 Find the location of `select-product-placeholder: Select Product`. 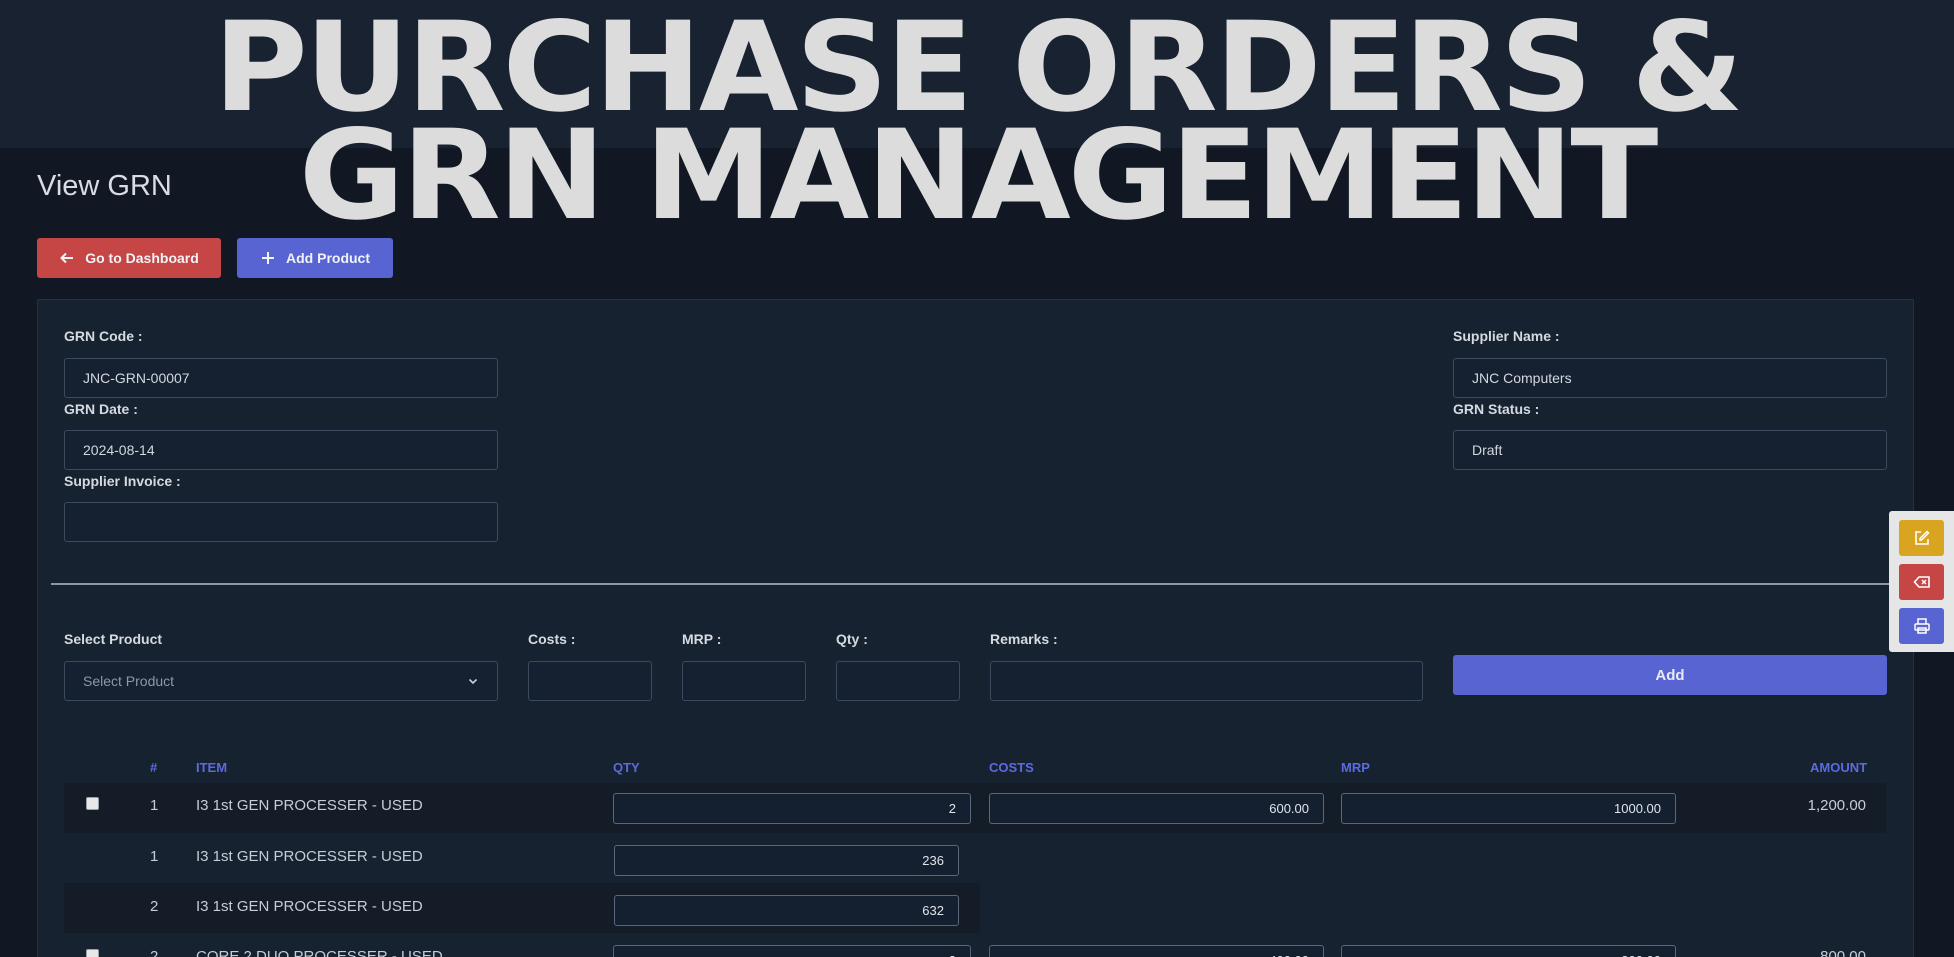

select-product-placeholder: Select Product is located at coordinates (129, 681).